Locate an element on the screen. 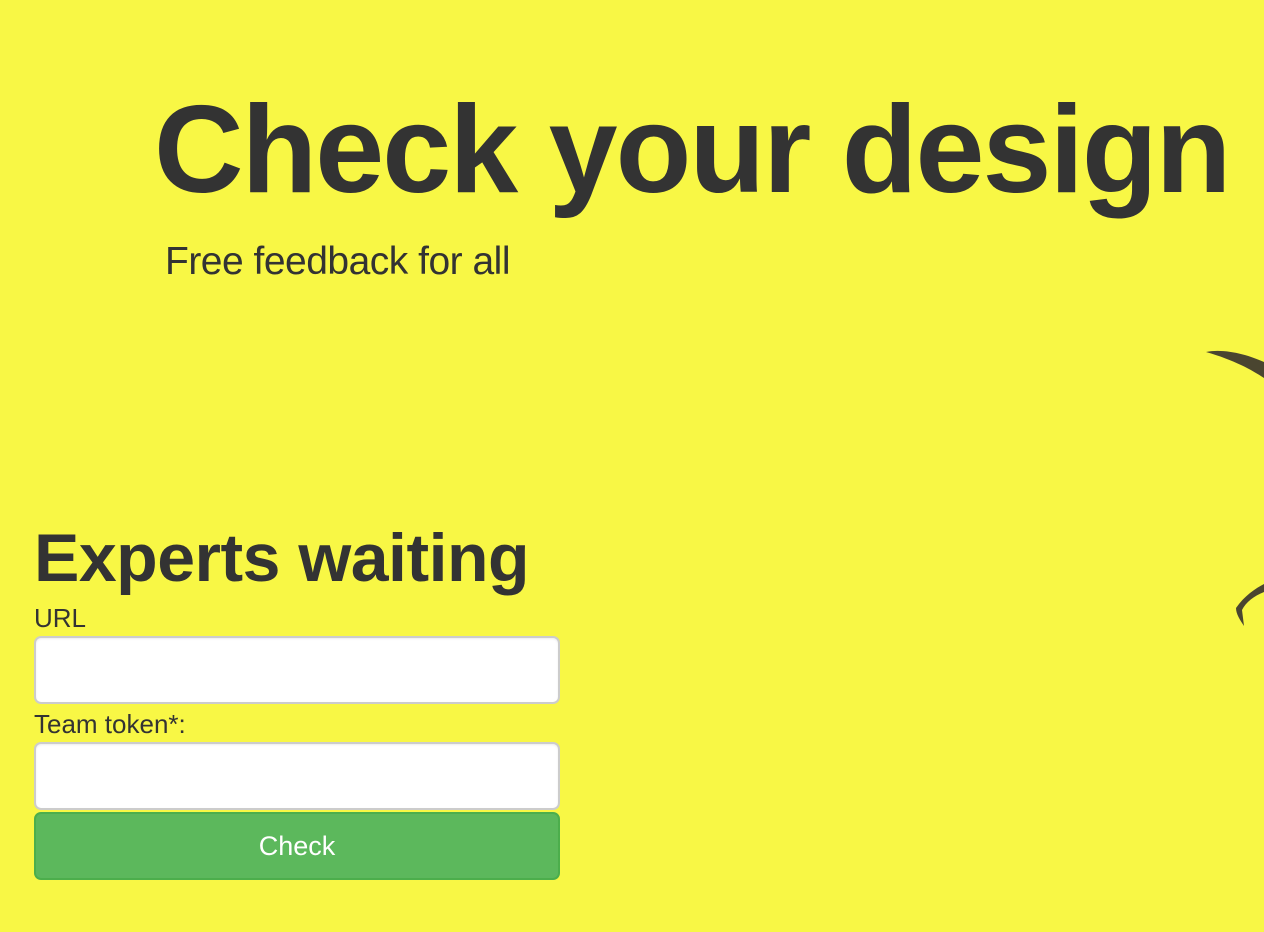  team-token-label: Team token*: is located at coordinates (110, 724).